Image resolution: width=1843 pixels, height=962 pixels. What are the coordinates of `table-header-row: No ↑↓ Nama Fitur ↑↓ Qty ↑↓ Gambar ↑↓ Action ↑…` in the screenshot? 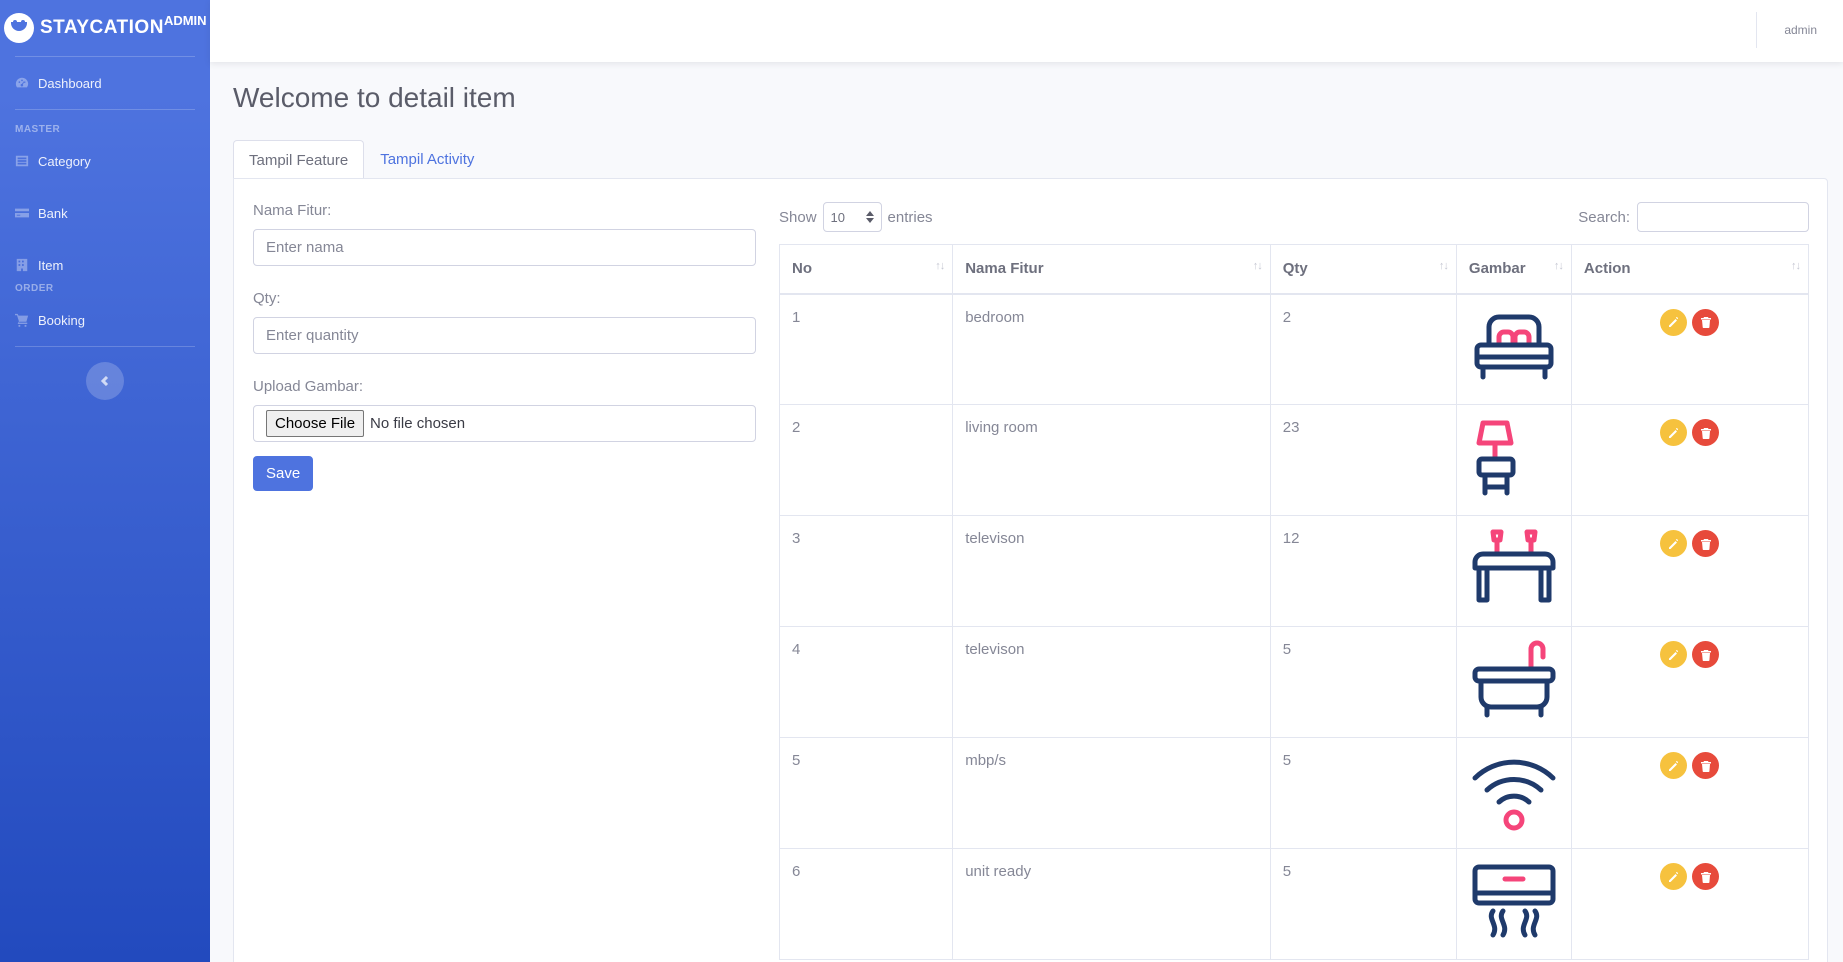 It's located at (1294, 269).